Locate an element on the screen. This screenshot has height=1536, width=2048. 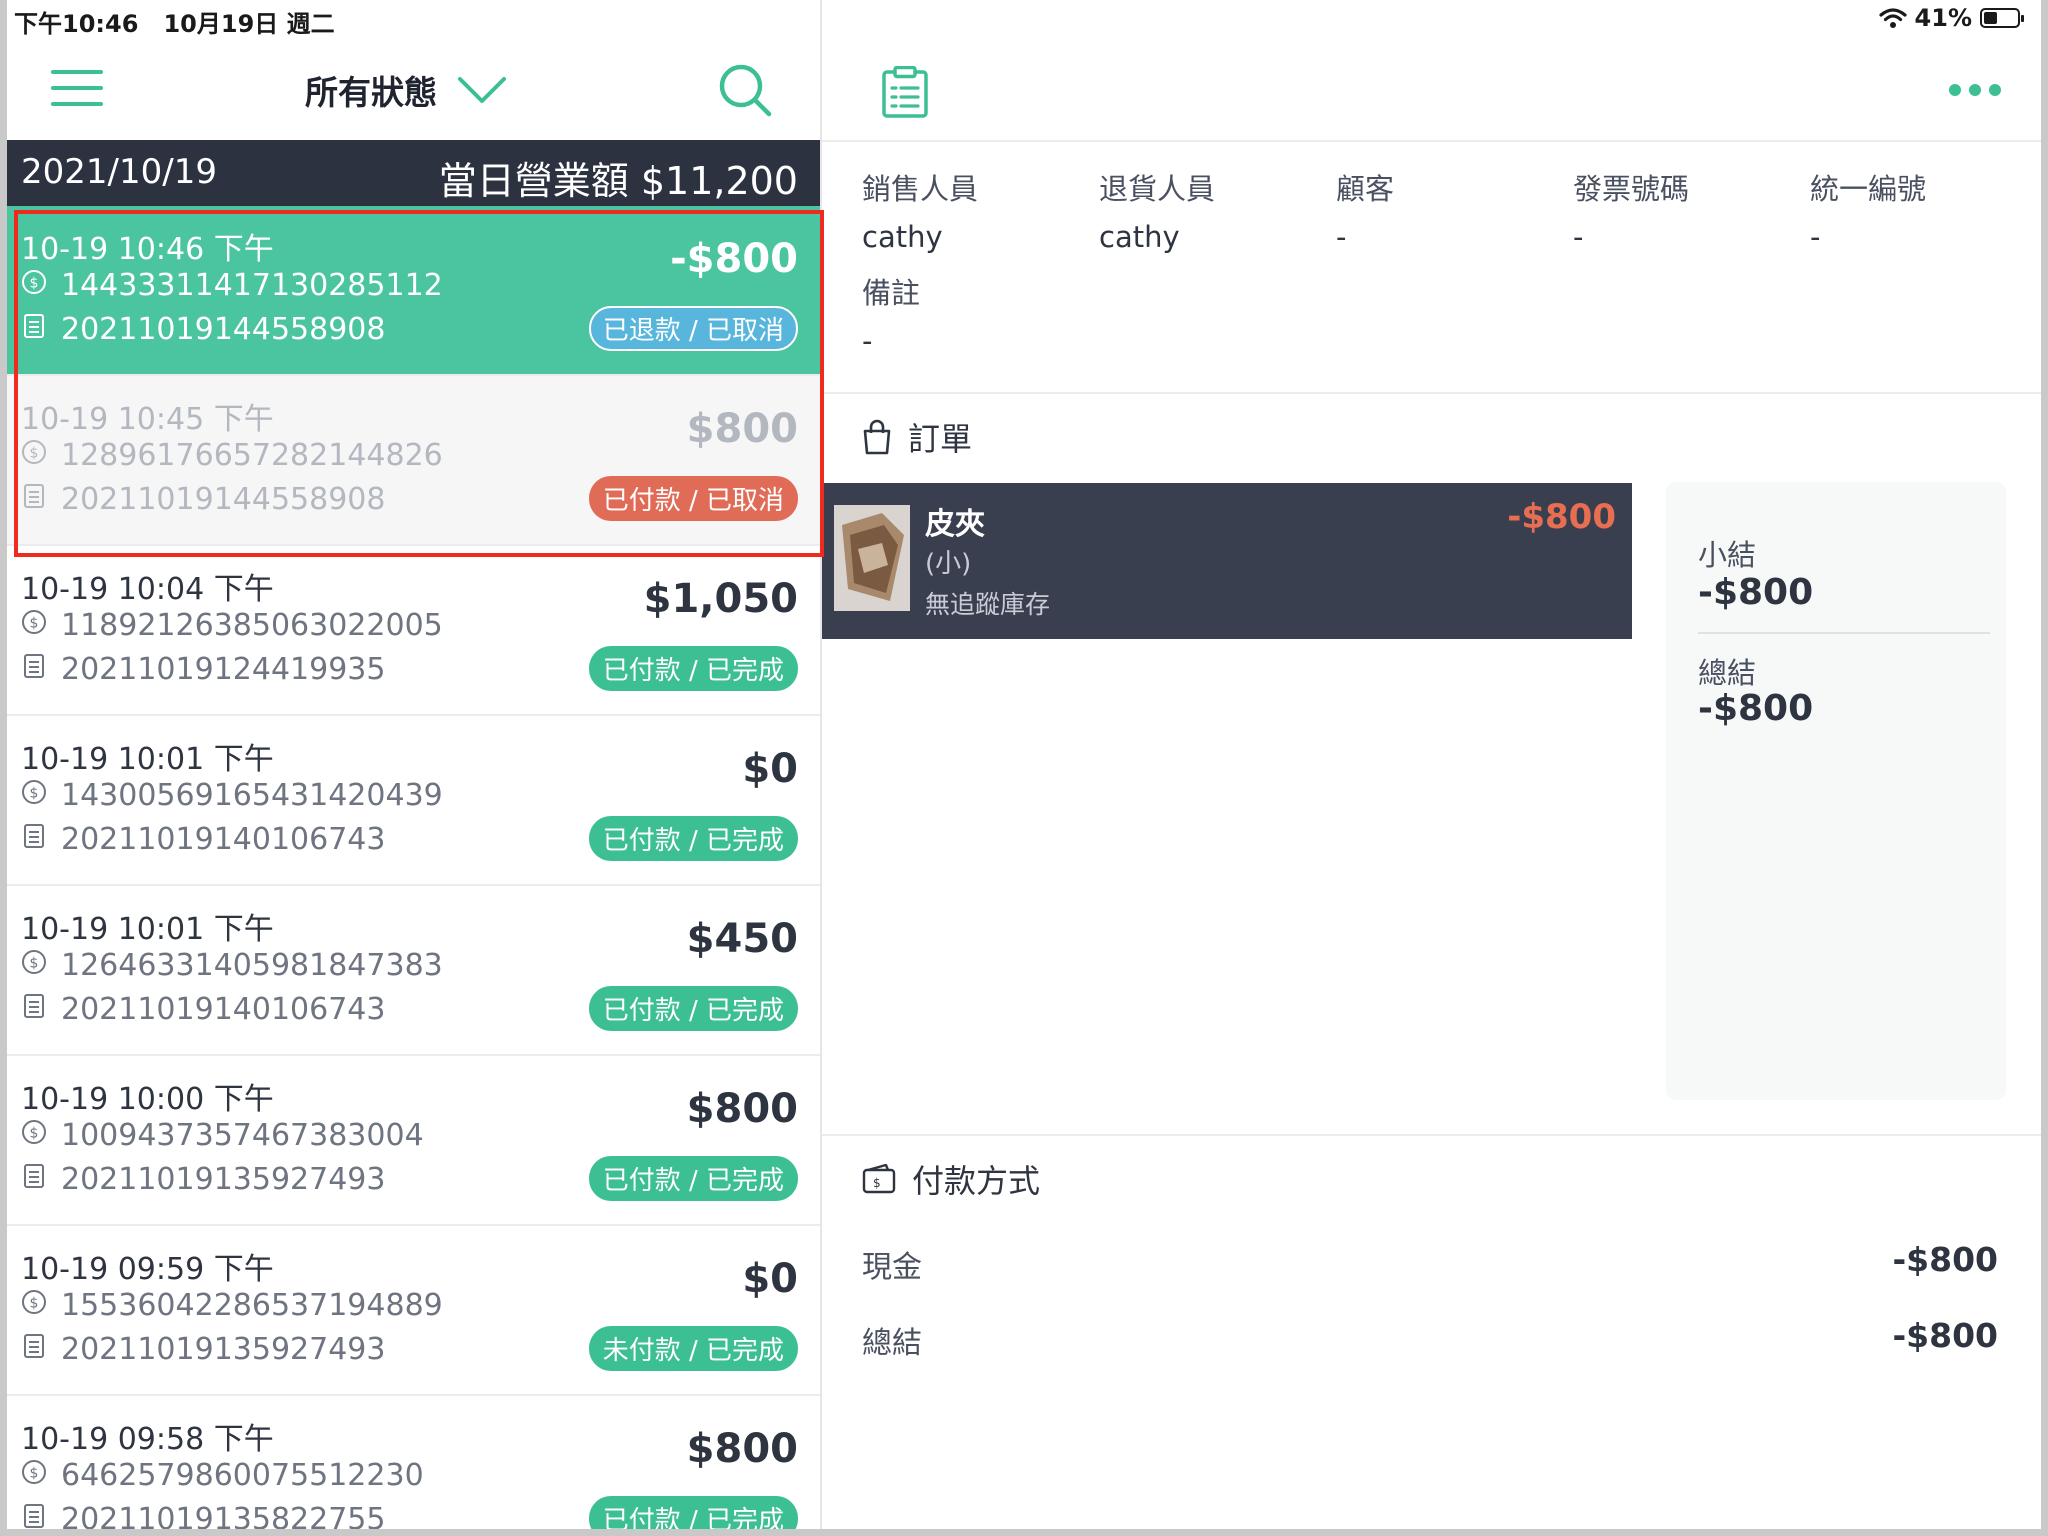
payment-id: 1443331141713028511​2 is located at coordinates (252, 285).